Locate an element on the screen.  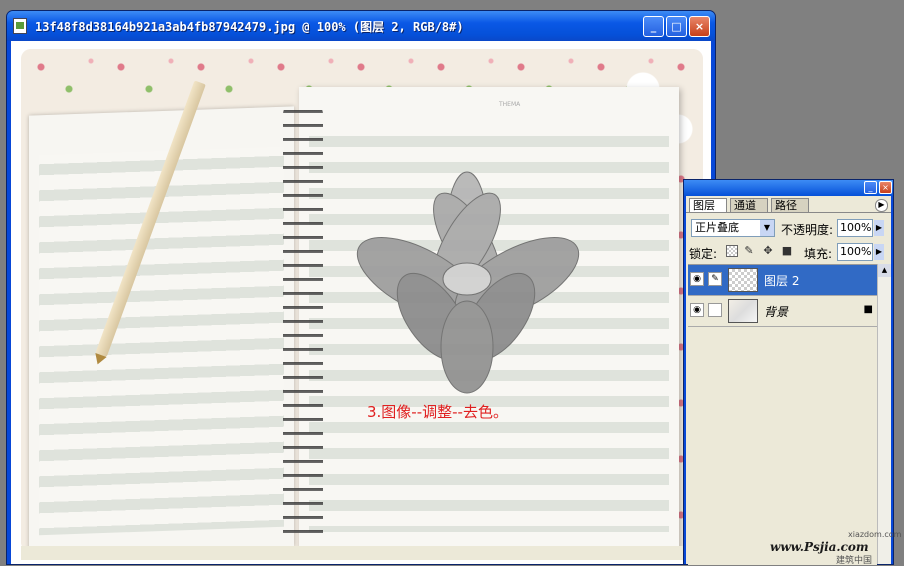
layer-name: 图层 2 is located at coordinates (781, 280).